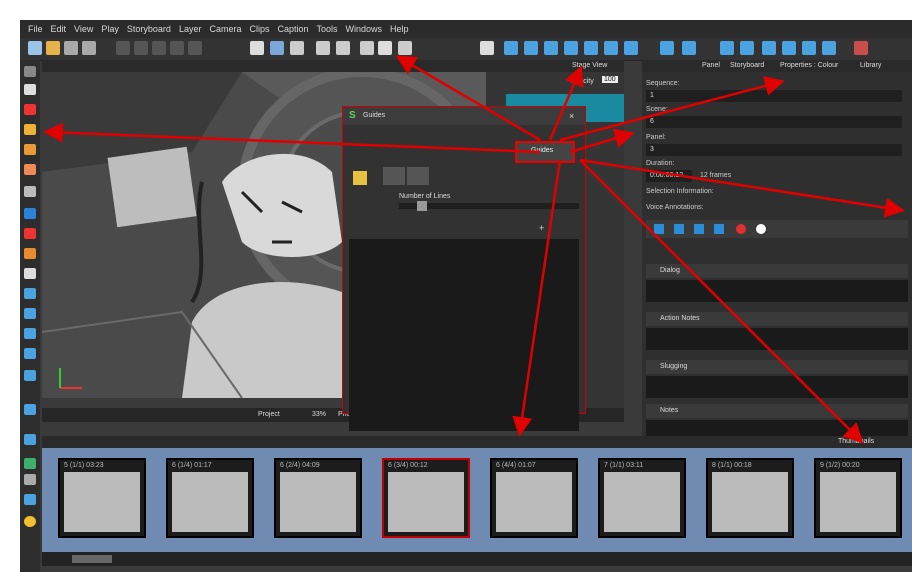  I want to click on stage-view-tab: Stage View, so click(589, 65).